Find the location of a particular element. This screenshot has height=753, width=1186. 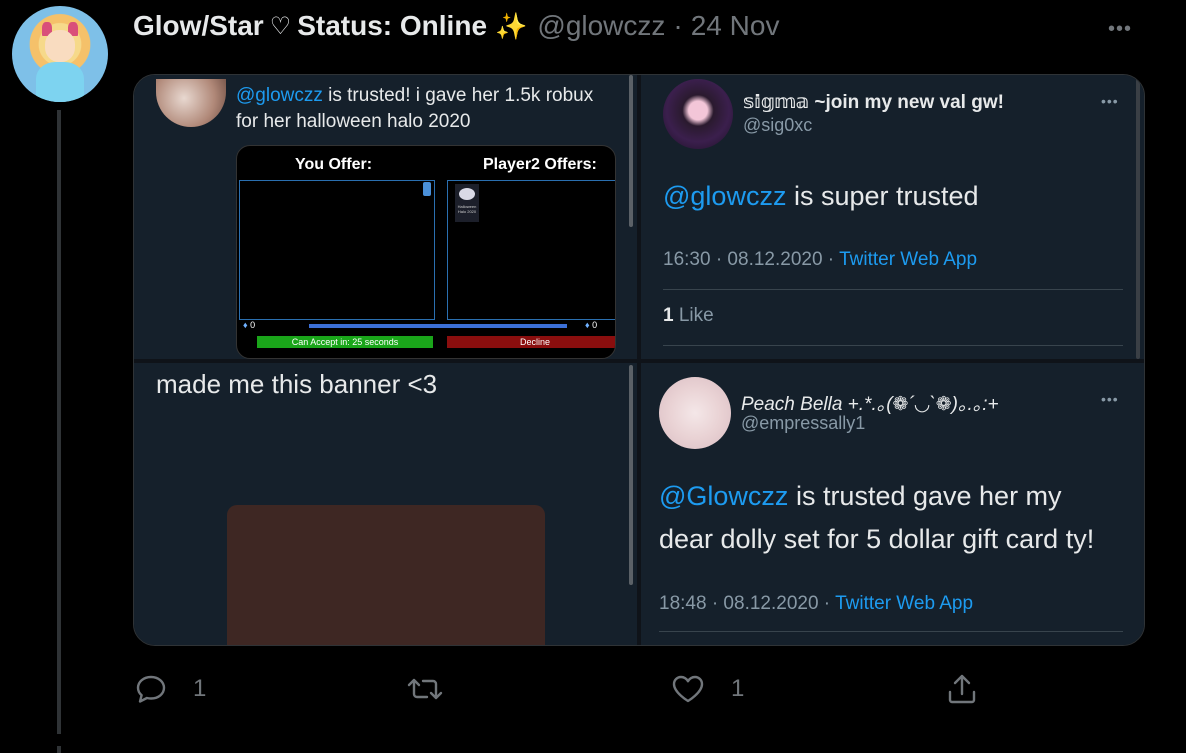

mention-link: @glowczz is located at coordinates (279, 95).